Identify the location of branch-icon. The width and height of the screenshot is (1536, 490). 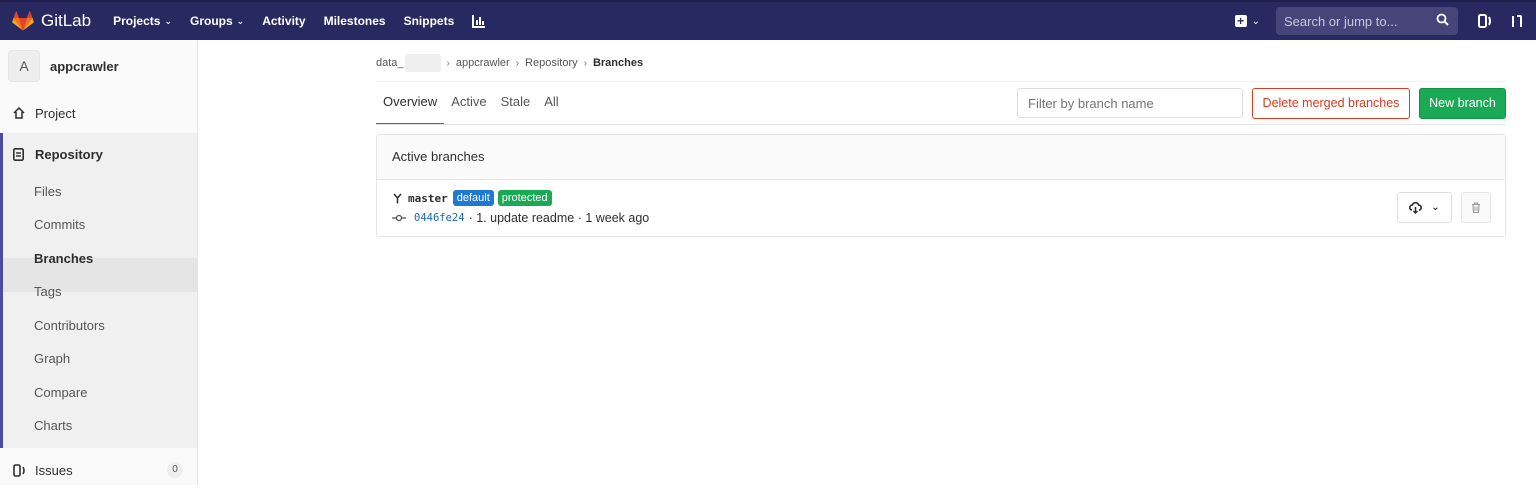
(397, 198).